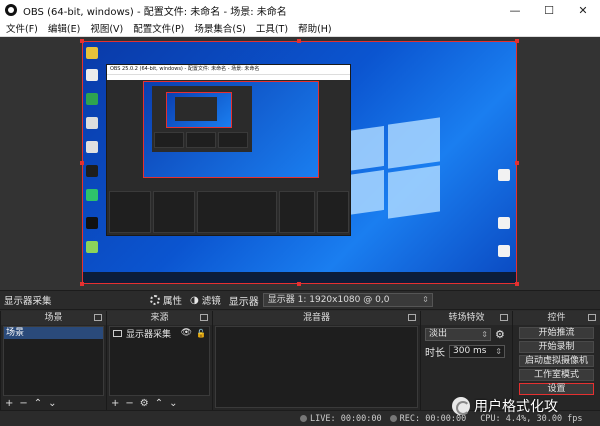 Image resolution: width=600 pixels, height=426 pixels. I want to click on scenes-dock-title: 场景, so click(53, 318).